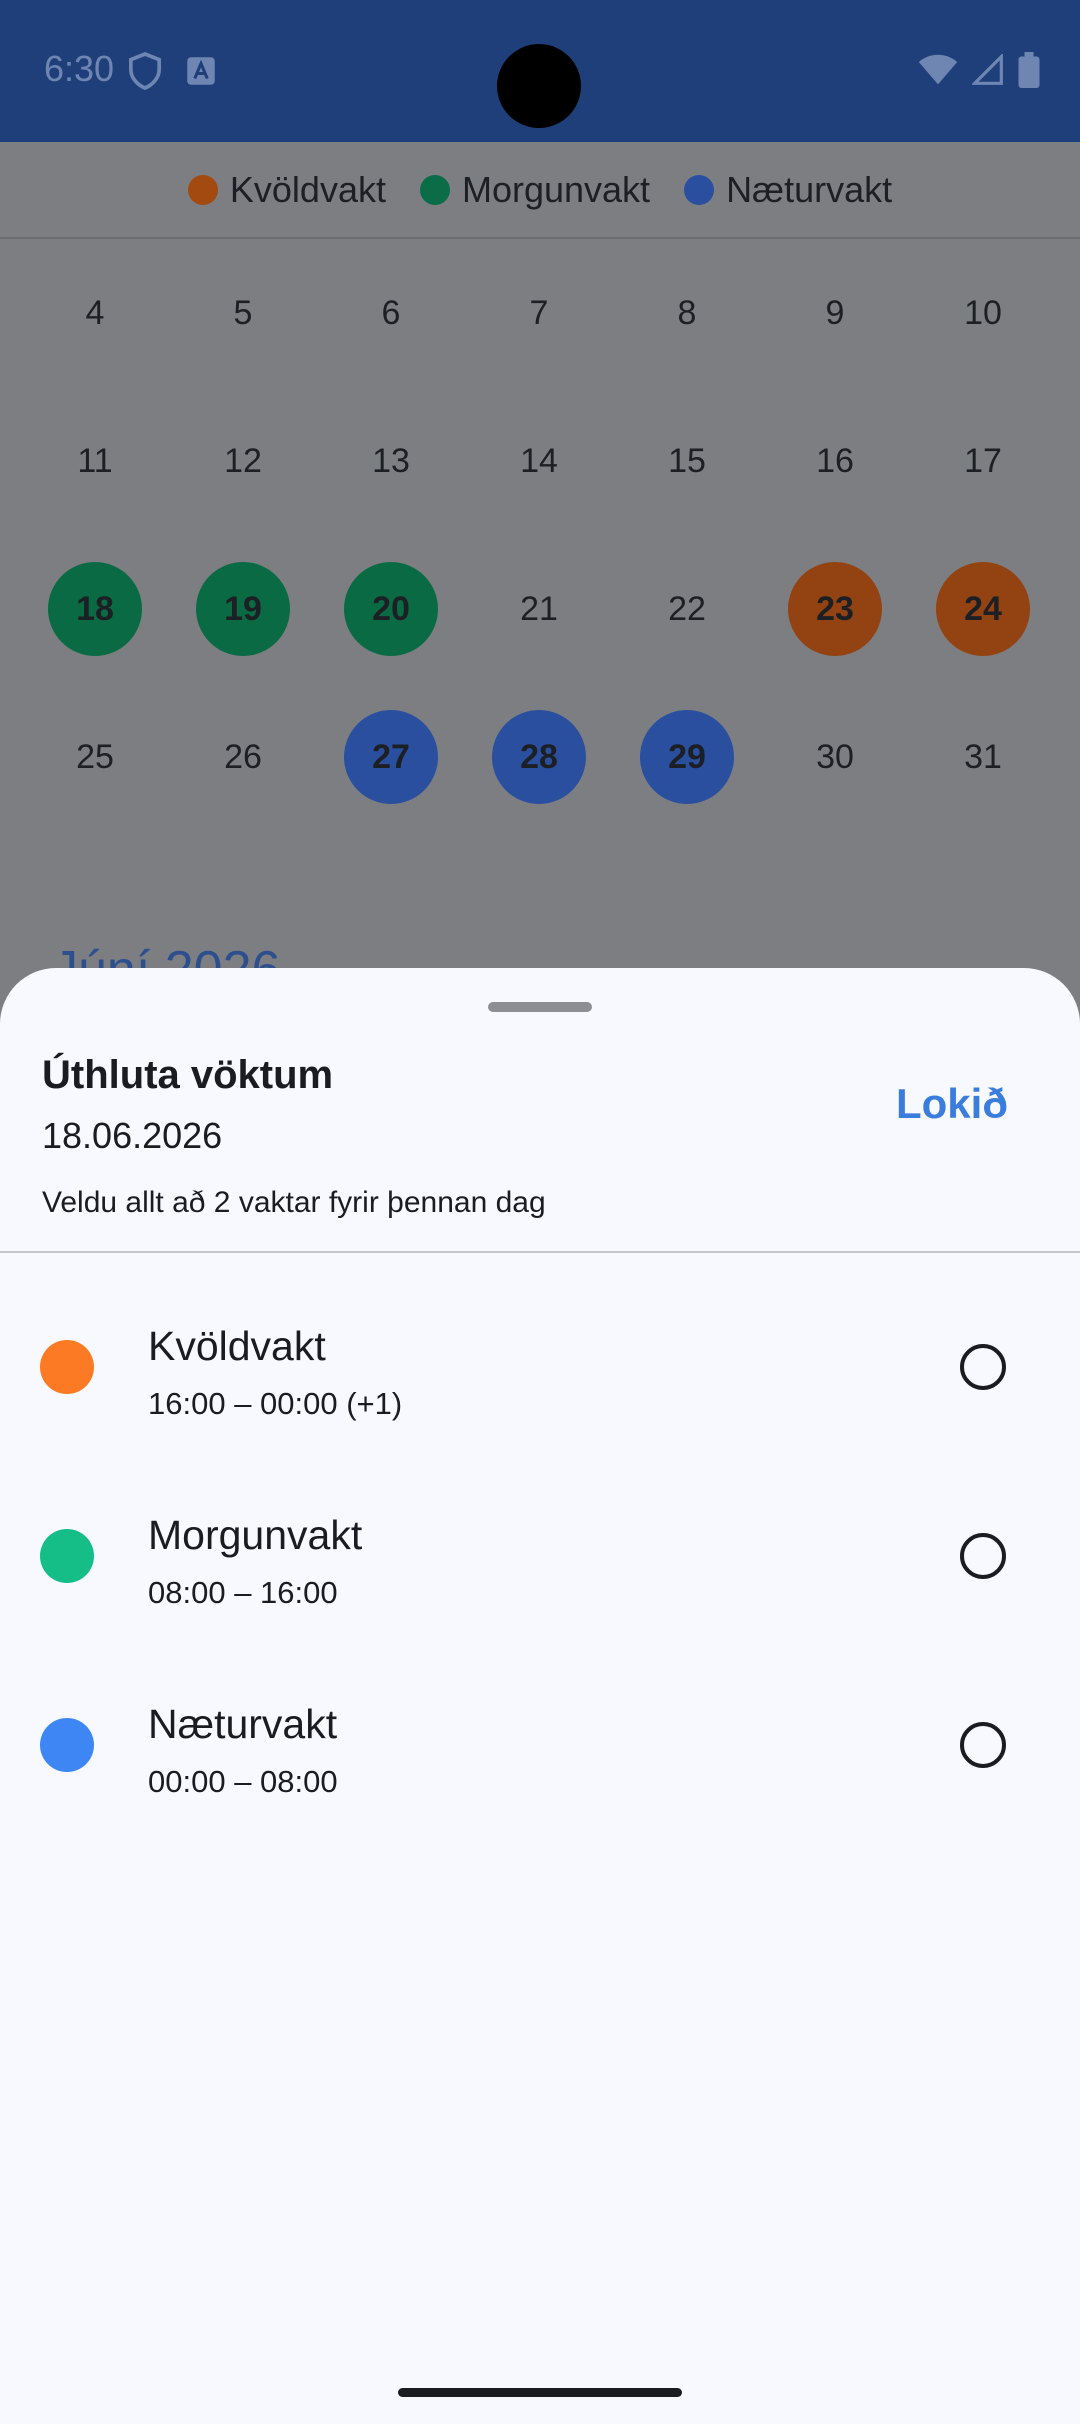 The width and height of the screenshot is (1080, 2424). I want to click on divider, so click(540, 1252).